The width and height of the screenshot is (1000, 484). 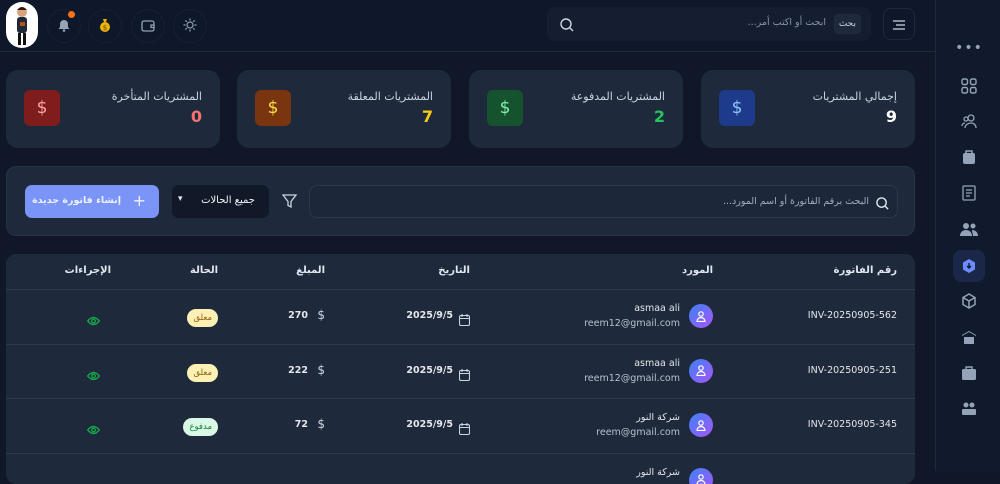 What do you see at coordinates (344, 109) in the screenshot?
I see `stat-card-pending: المشتريات المعلقة 7 $` at bounding box center [344, 109].